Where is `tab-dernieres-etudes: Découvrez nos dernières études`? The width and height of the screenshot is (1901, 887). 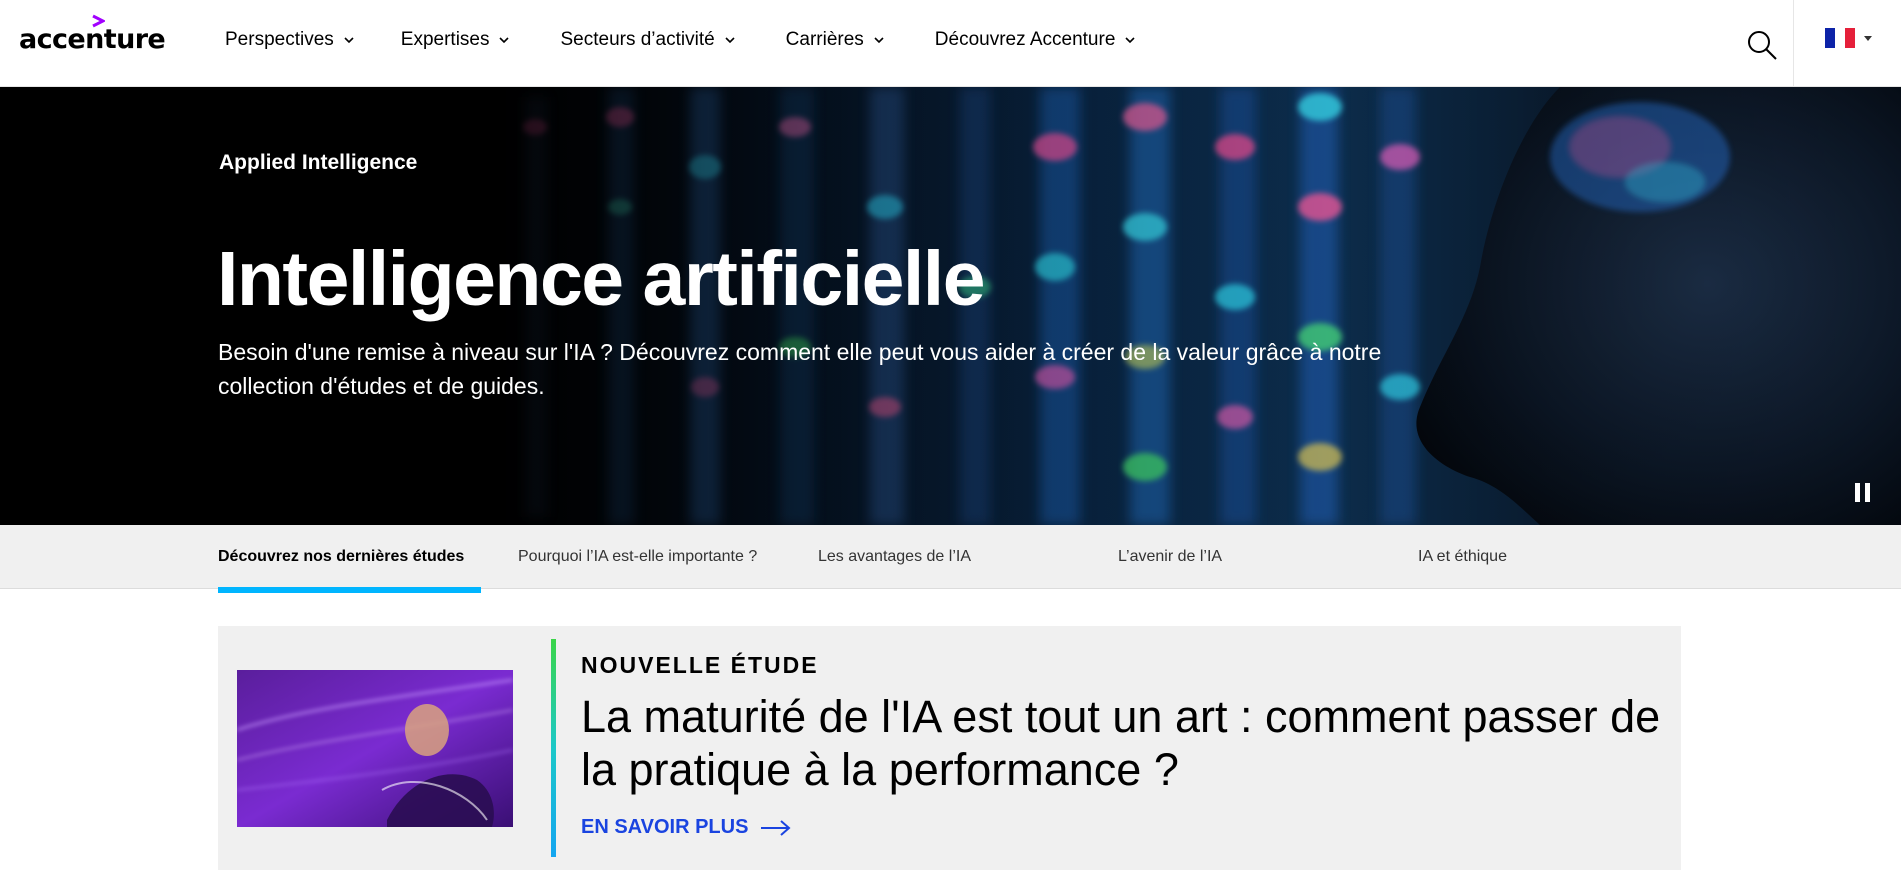 tab-dernieres-etudes: Découvrez nos dernières études is located at coordinates (341, 557).